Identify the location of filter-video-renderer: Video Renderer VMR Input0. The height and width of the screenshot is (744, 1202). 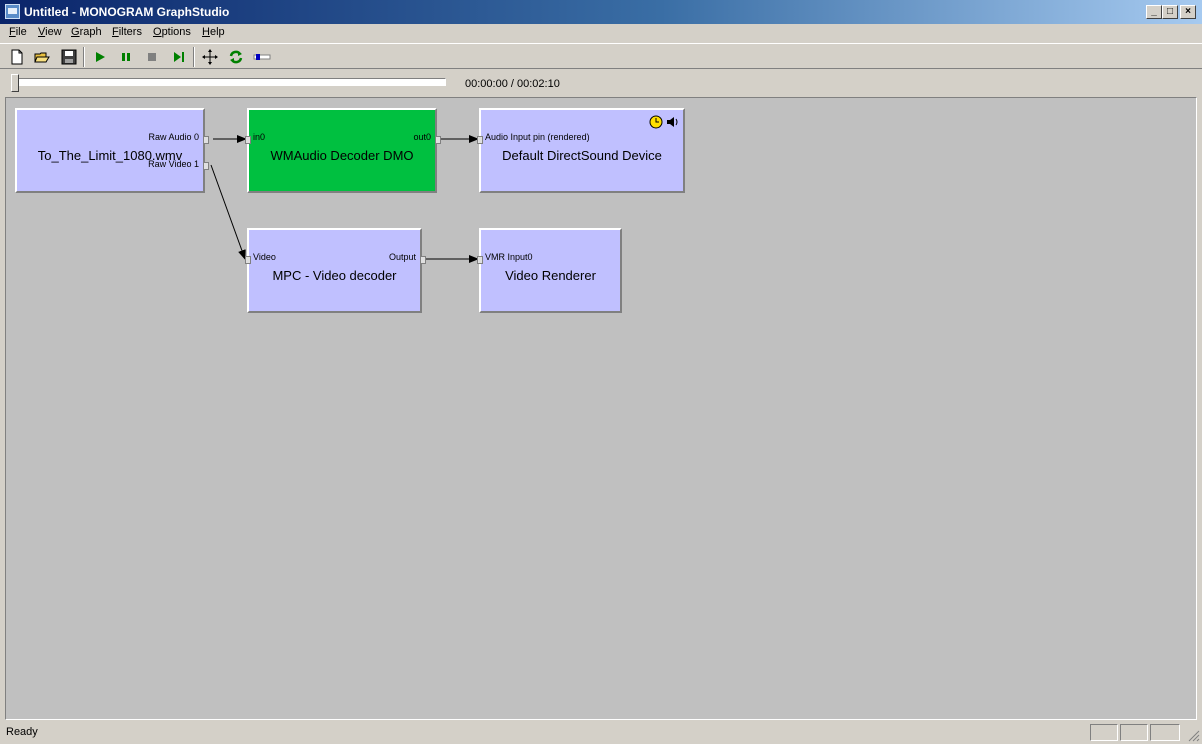
(549, 270).